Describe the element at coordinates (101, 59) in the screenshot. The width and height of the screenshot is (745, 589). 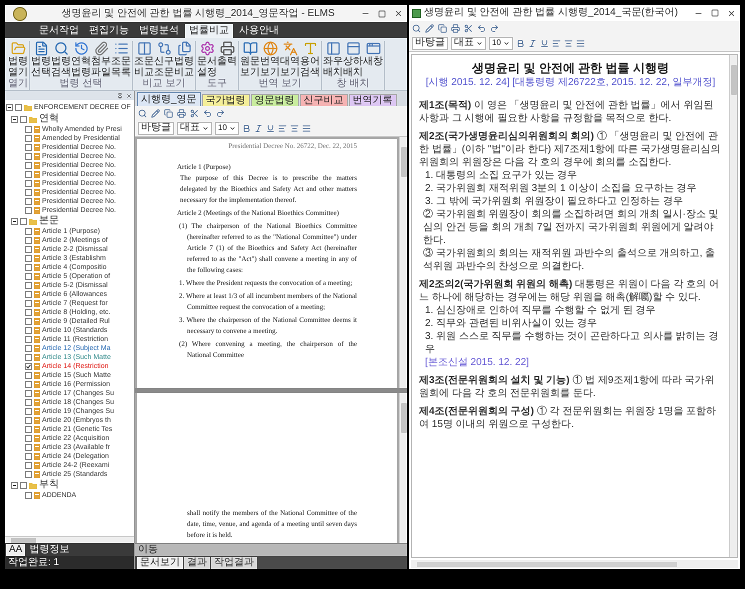
I see `ribbon-button: 첨부파일` at that location.